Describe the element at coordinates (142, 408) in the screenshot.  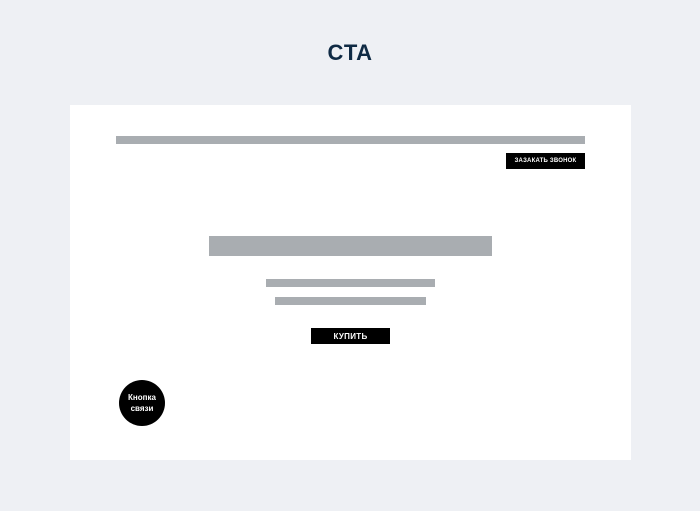
I see `contact-button-label: связи` at that location.